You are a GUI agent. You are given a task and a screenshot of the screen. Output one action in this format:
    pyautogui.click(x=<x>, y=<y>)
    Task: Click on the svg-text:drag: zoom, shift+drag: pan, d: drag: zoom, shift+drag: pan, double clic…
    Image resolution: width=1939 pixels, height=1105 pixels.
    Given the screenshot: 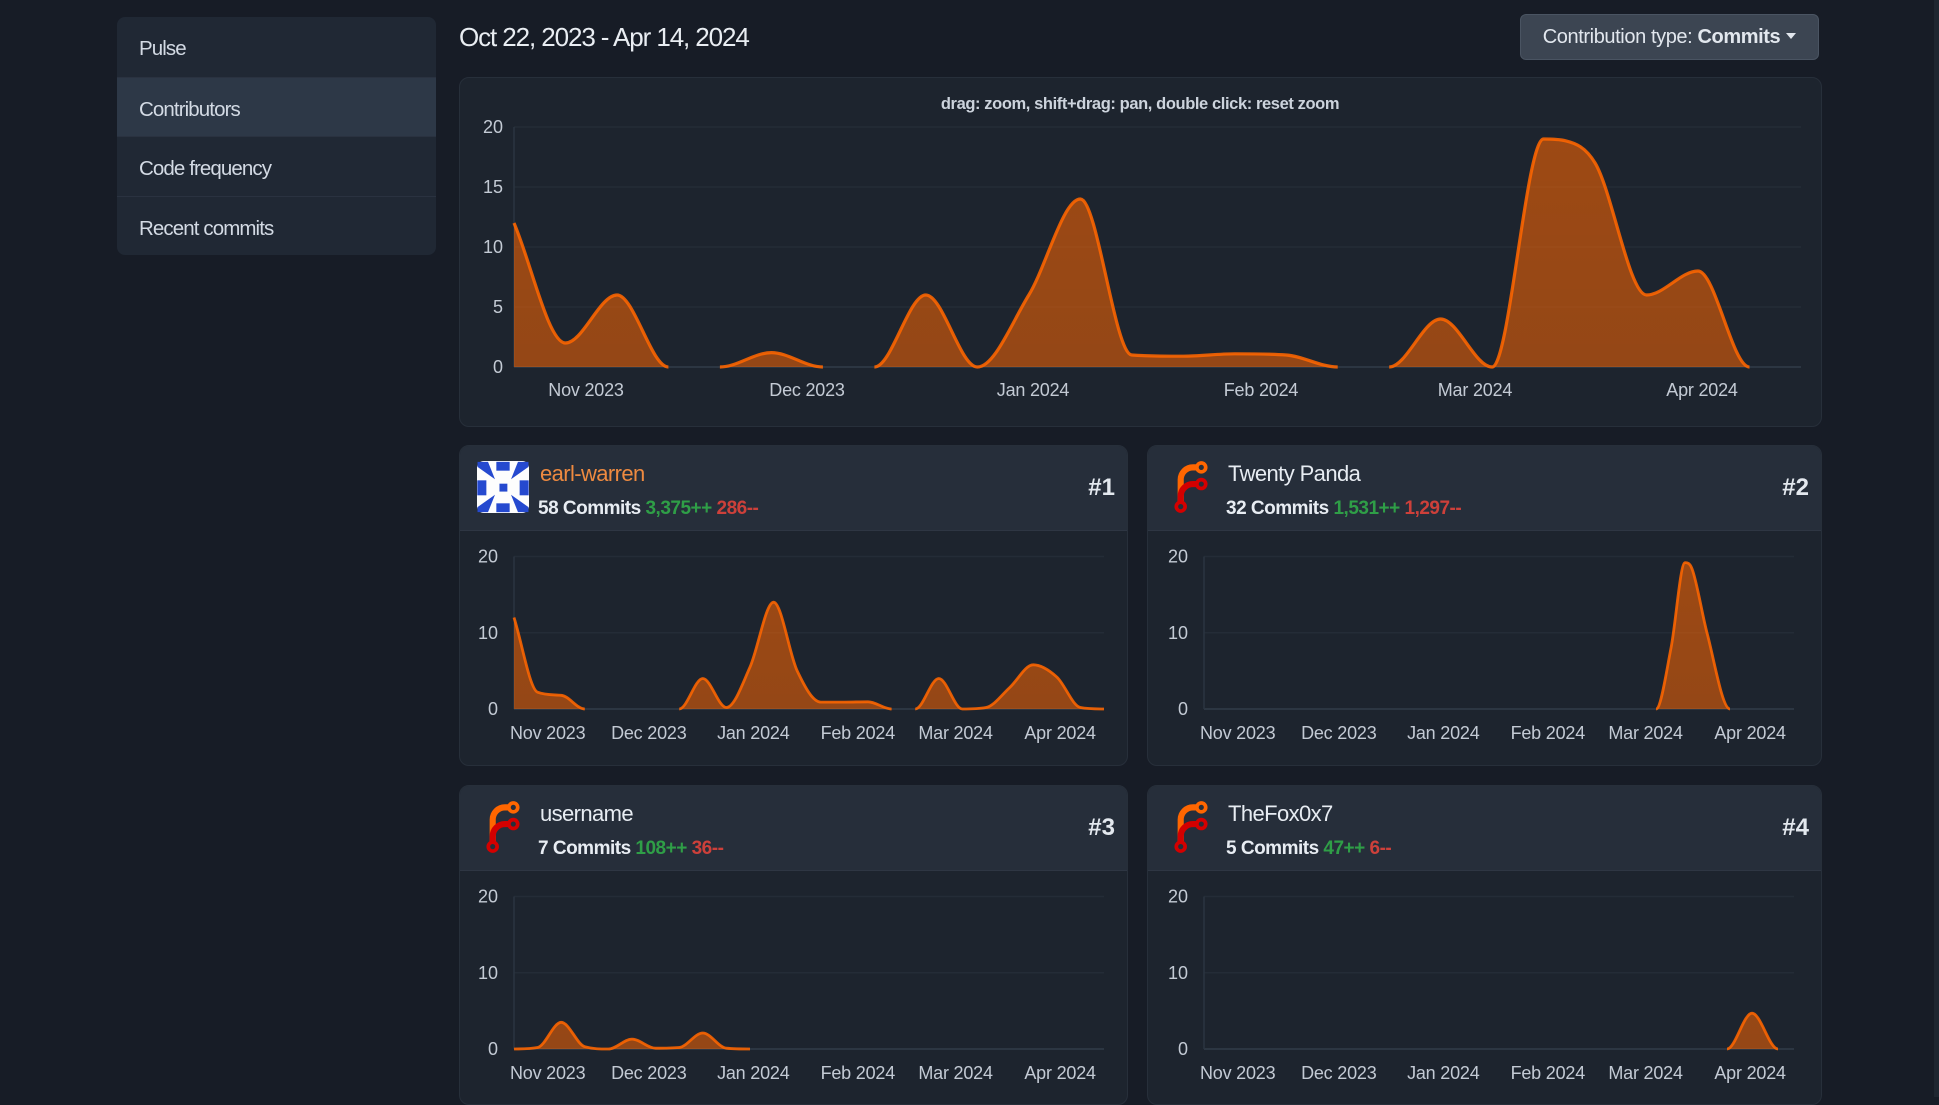 What is the action you would take?
    pyautogui.click(x=1140, y=104)
    